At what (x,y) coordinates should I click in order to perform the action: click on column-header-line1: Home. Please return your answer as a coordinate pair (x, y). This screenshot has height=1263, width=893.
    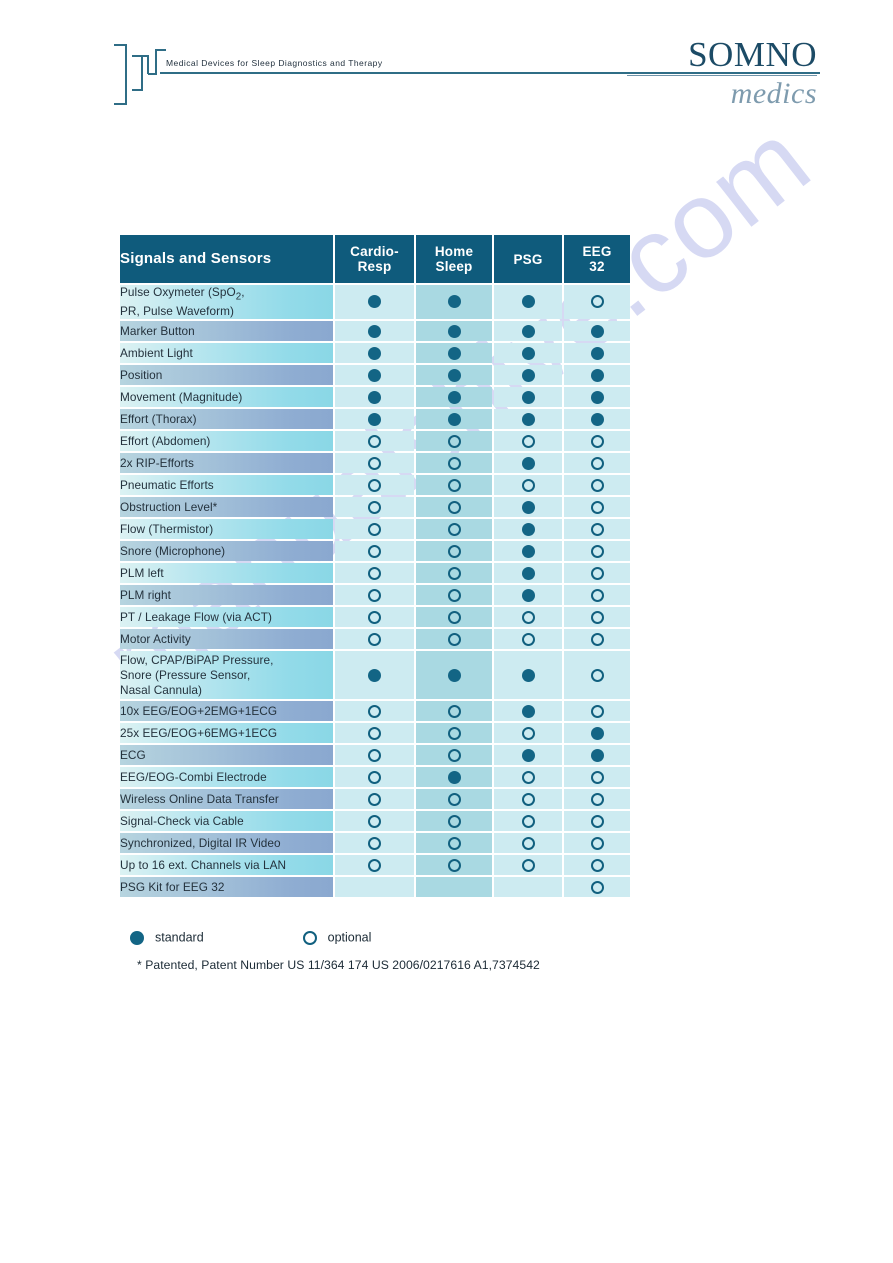
    Looking at the image, I should click on (454, 251).